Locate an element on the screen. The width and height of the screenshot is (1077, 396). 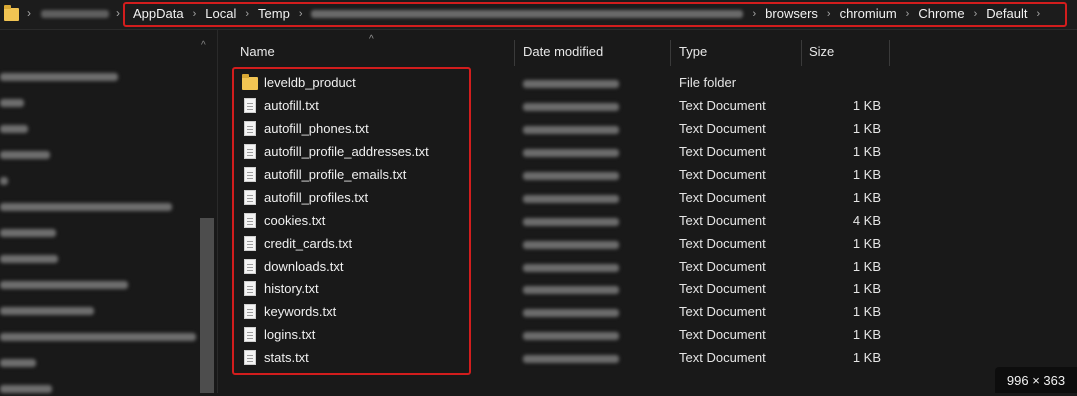
breadcrumb-appdata: AppData is located at coordinates (158, 13).